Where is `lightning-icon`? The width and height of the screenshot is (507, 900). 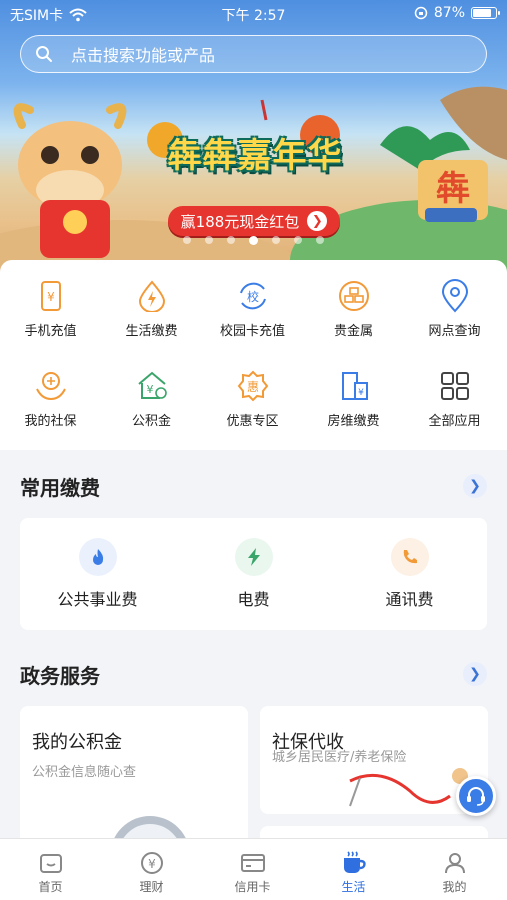 lightning-icon is located at coordinates (253, 557).